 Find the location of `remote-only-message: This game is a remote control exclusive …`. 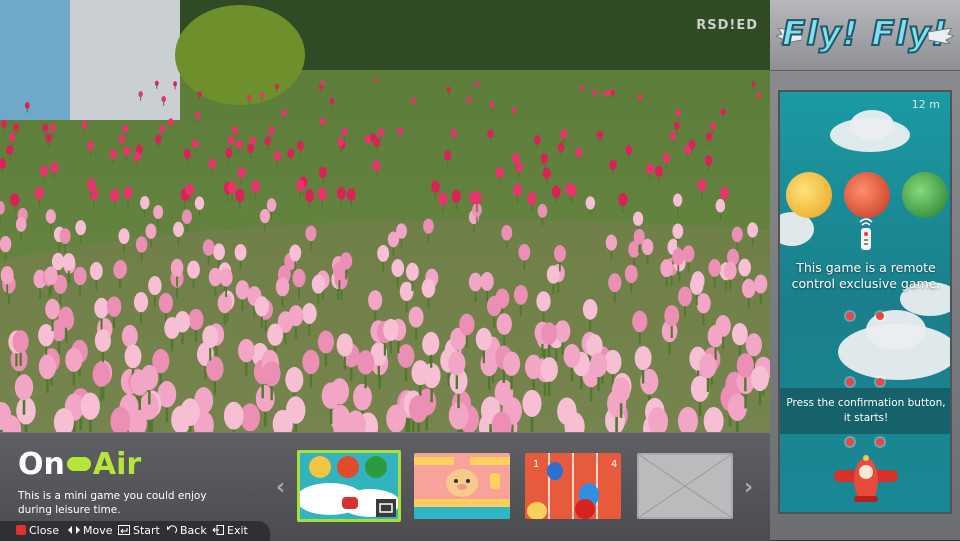

remote-only-message: This game is a remote control exclusive … is located at coordinates (866, 275).